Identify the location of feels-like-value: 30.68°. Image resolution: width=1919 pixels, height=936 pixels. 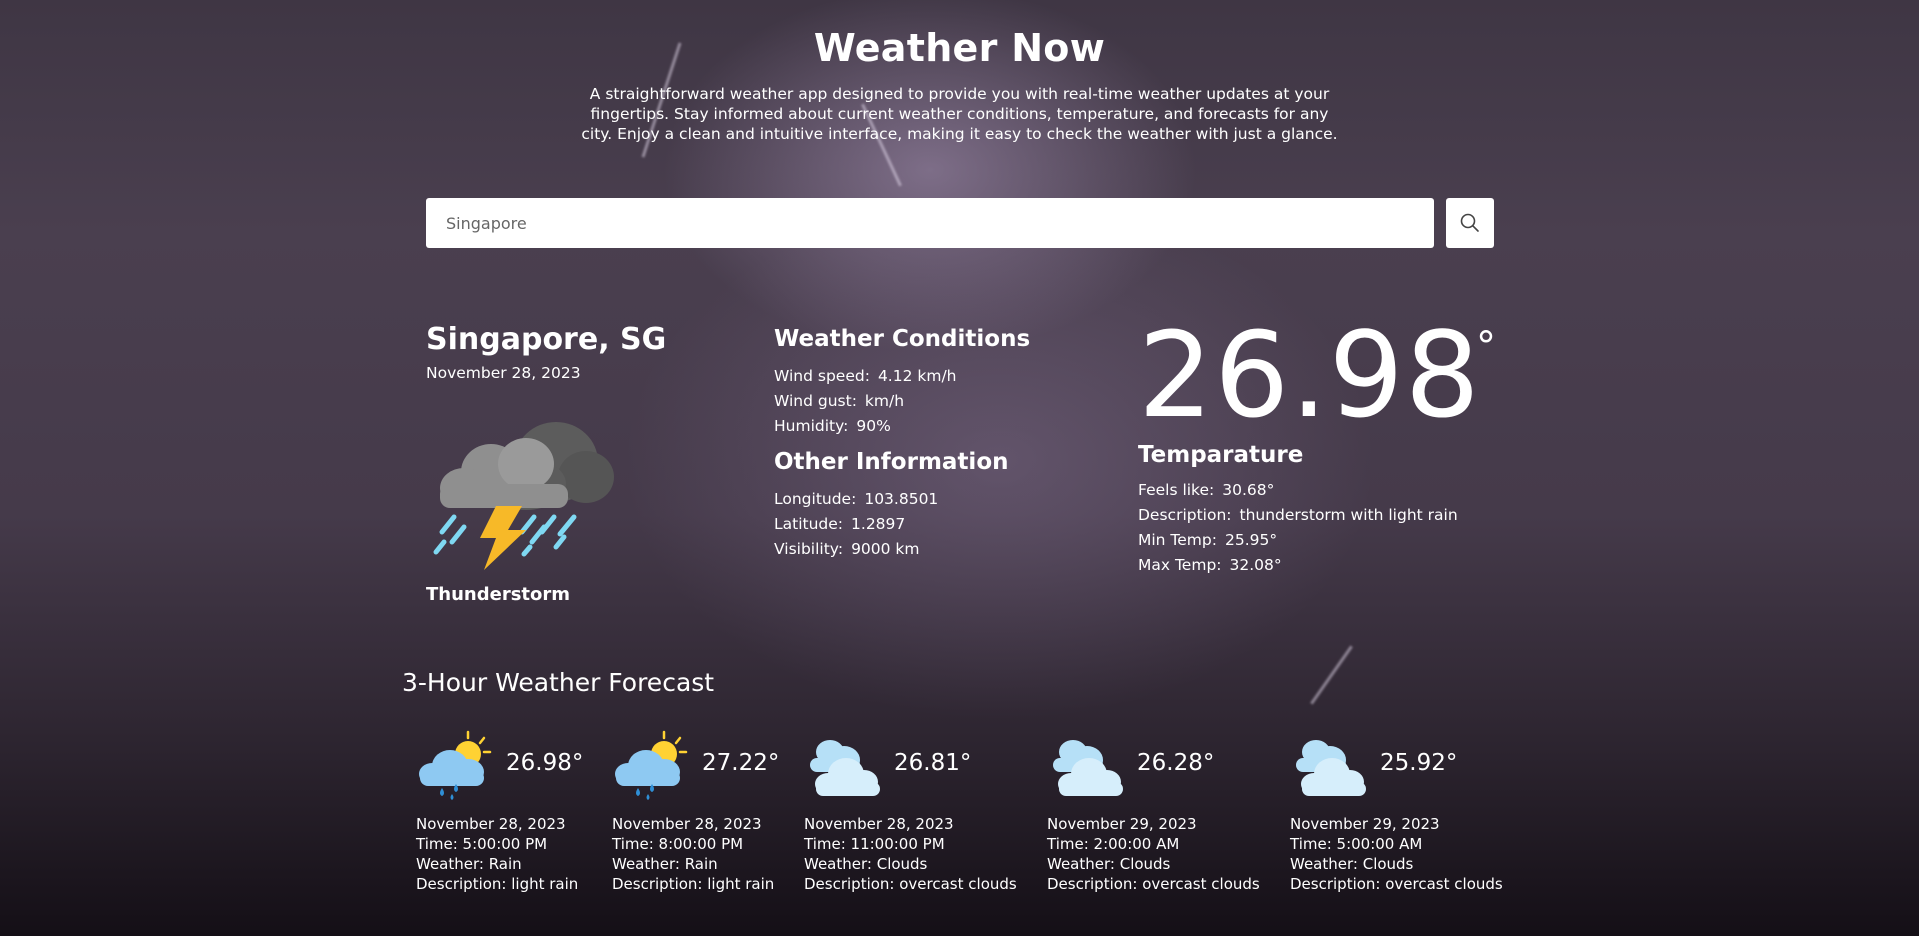
(1248, 490).